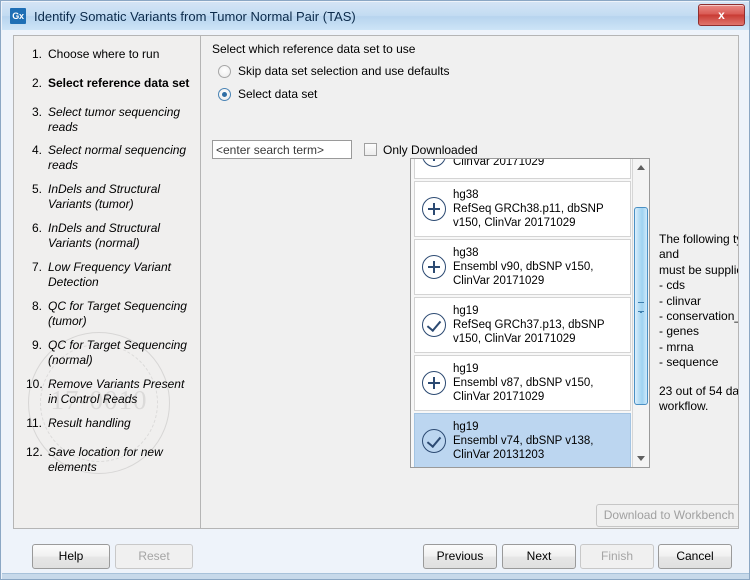  Describe the element at coordinates (36, 228) in the screenshot. I see `step-number: 6.` at that location.